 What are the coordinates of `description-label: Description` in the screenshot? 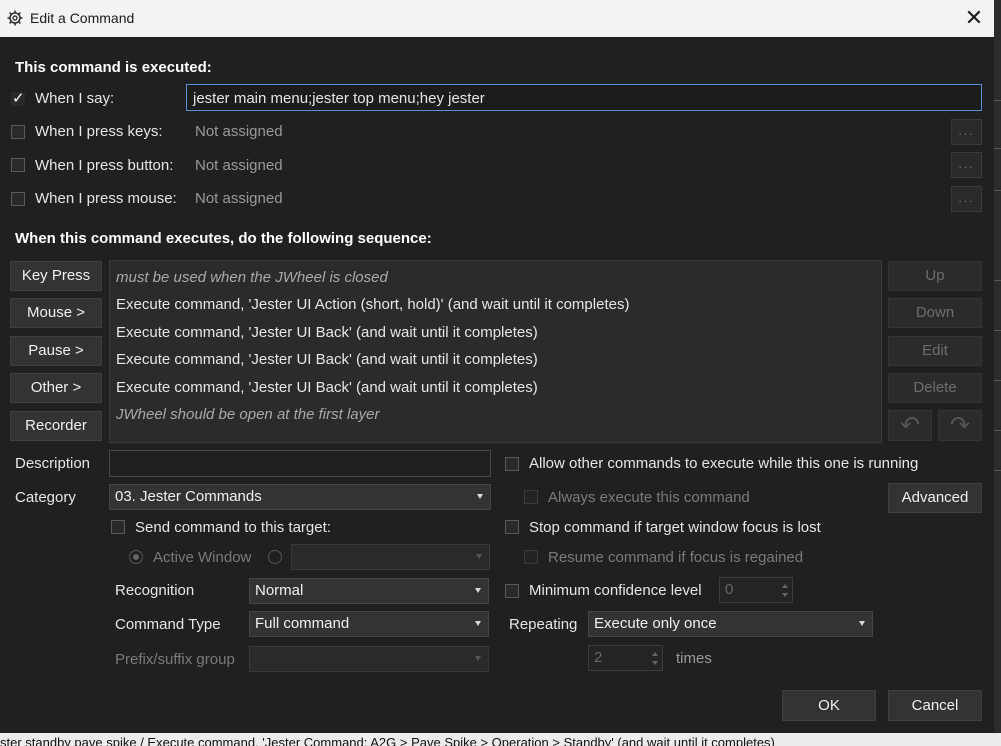 It's located at (53, 463).